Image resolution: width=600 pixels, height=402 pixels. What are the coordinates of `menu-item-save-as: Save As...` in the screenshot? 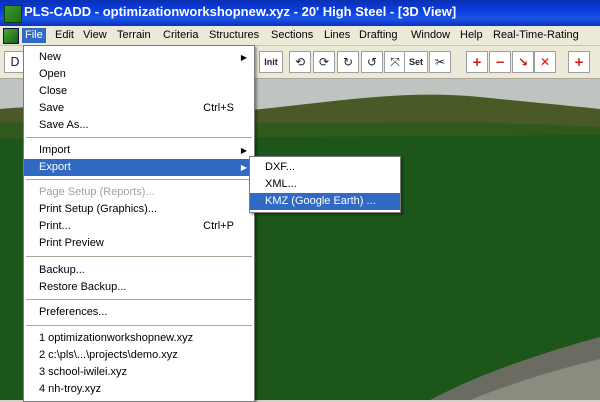 It's located at (139, 125).